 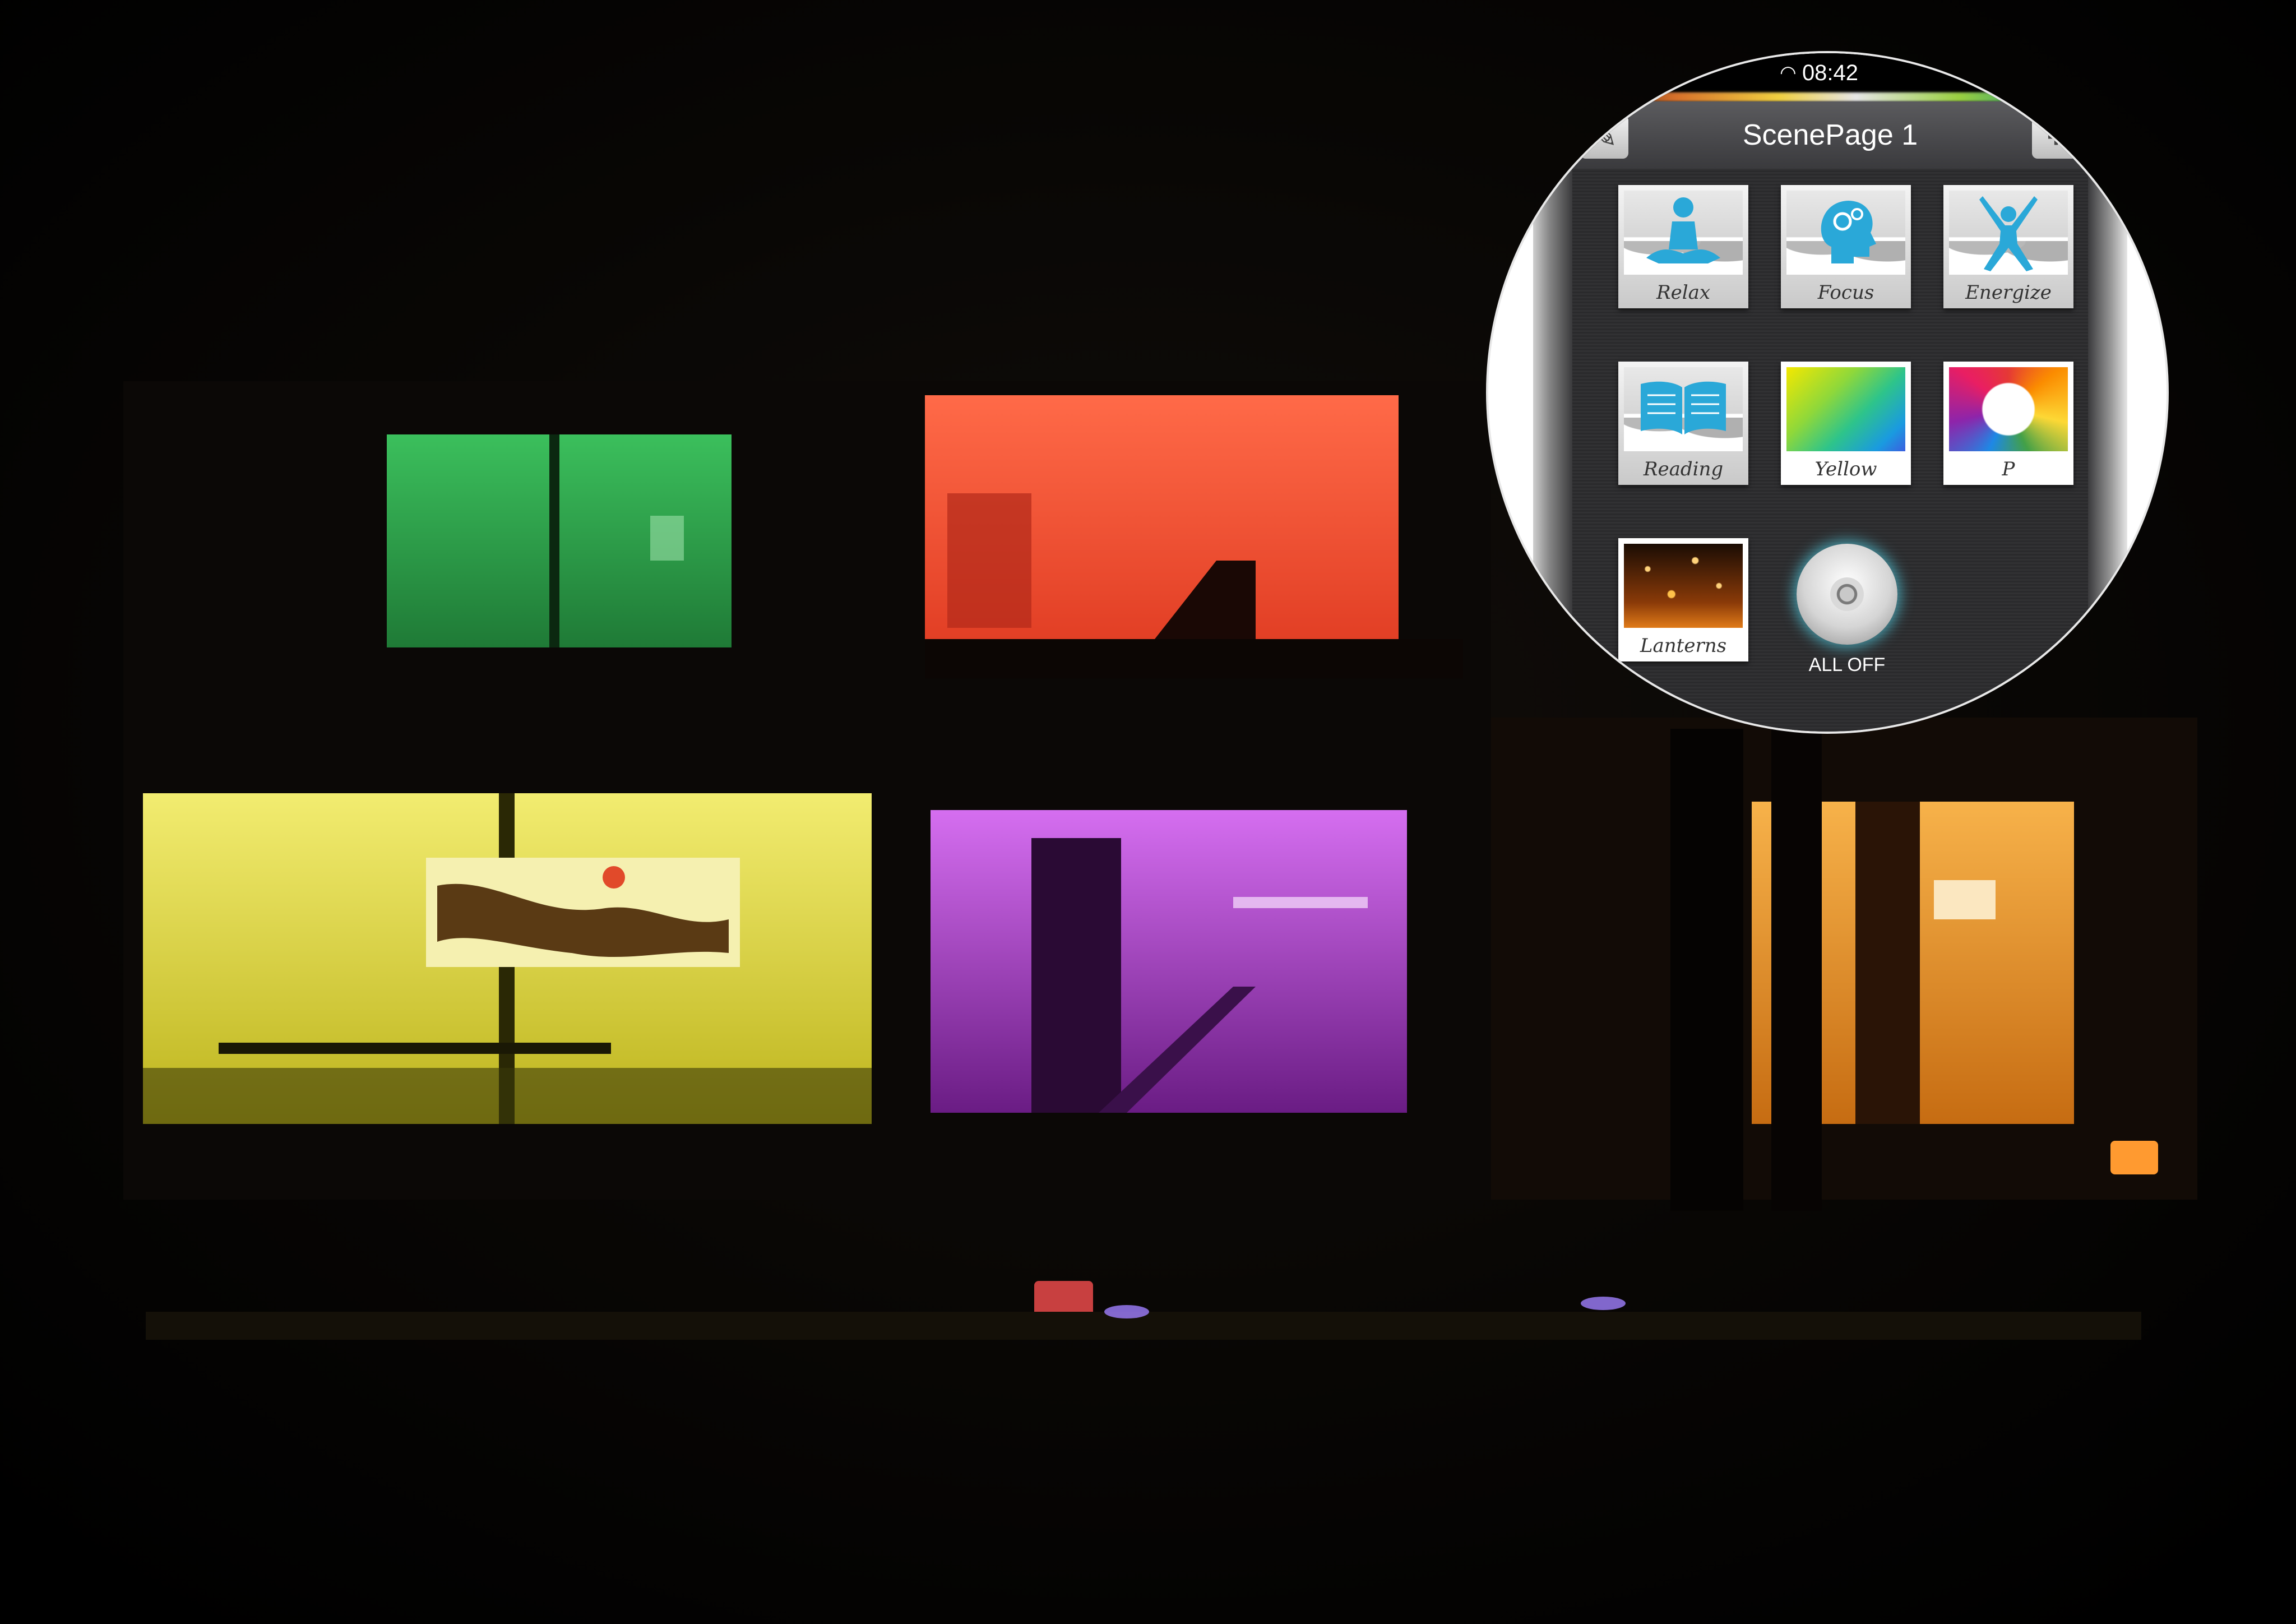 I want to click on lanterns-photo-icon, so click(x=1683, y=586).